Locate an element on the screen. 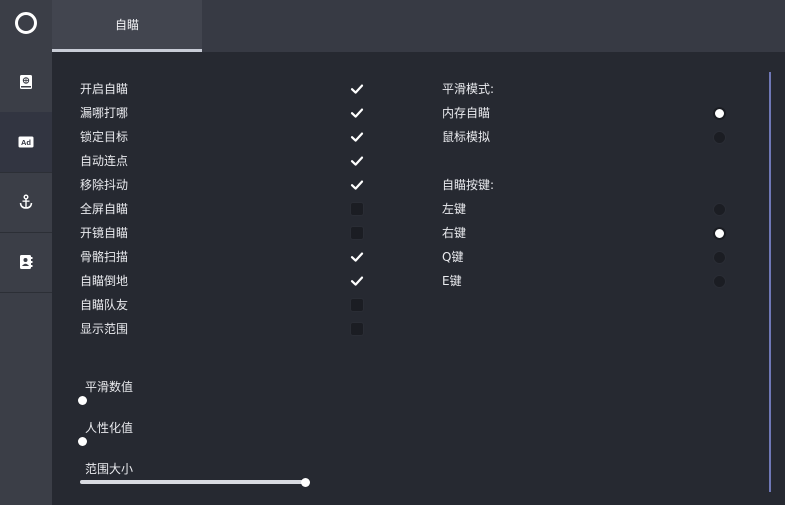 This screenshot has width=785, height=505. book-globe-icon is located at coordinates (26, 82).